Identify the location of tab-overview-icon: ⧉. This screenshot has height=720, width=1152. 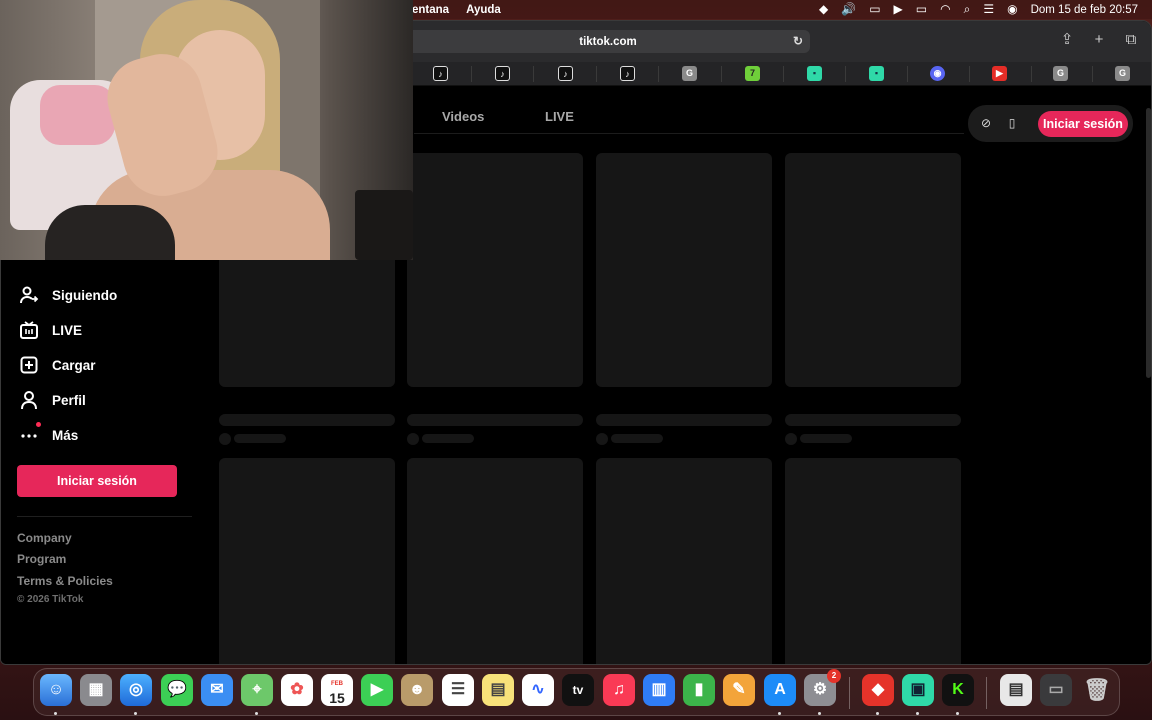
(1131, 40).